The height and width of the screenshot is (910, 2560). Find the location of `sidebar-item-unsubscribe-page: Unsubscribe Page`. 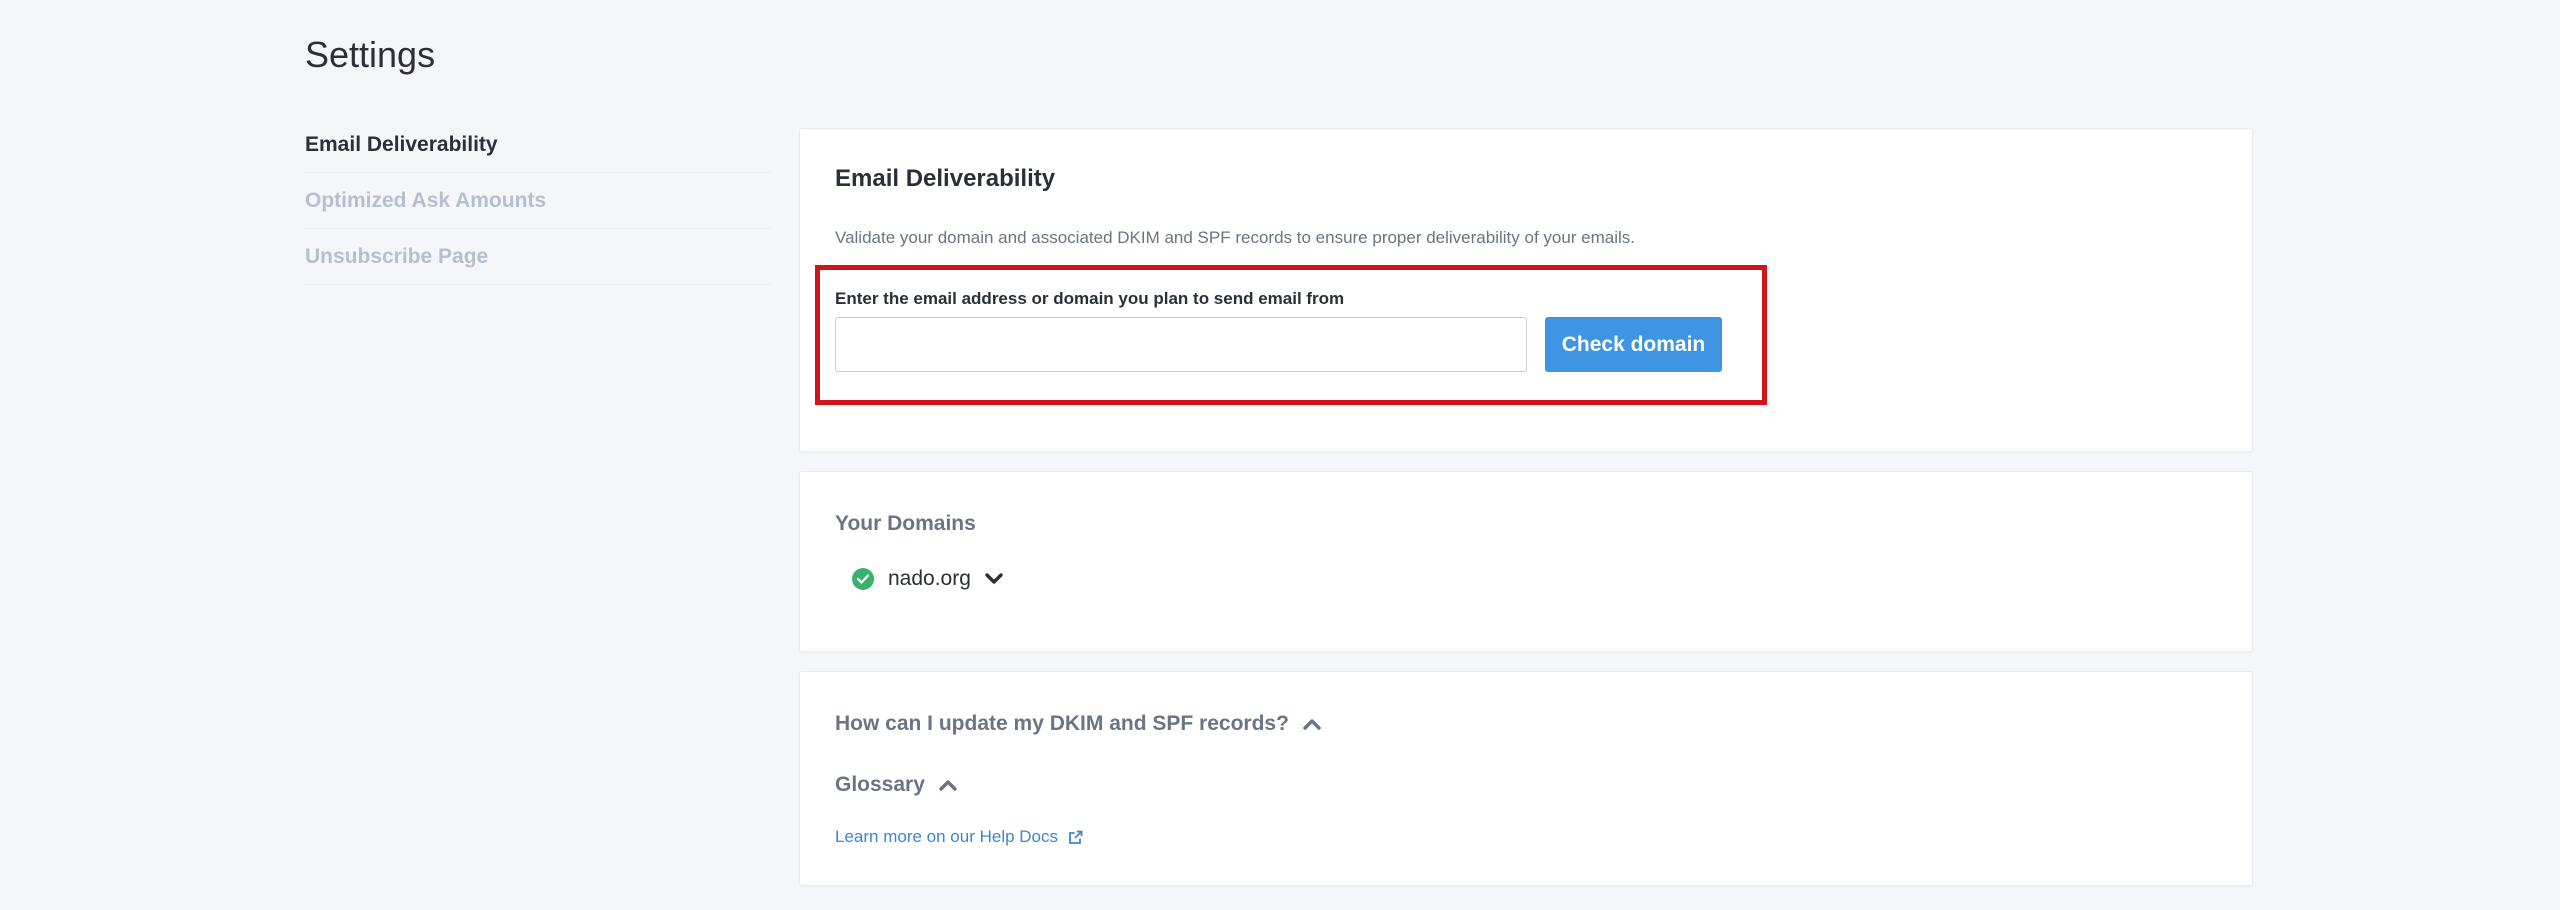

sidebar-item-unsubscribe-page: Unsubscribe Page is located at coordinates (538, 257).